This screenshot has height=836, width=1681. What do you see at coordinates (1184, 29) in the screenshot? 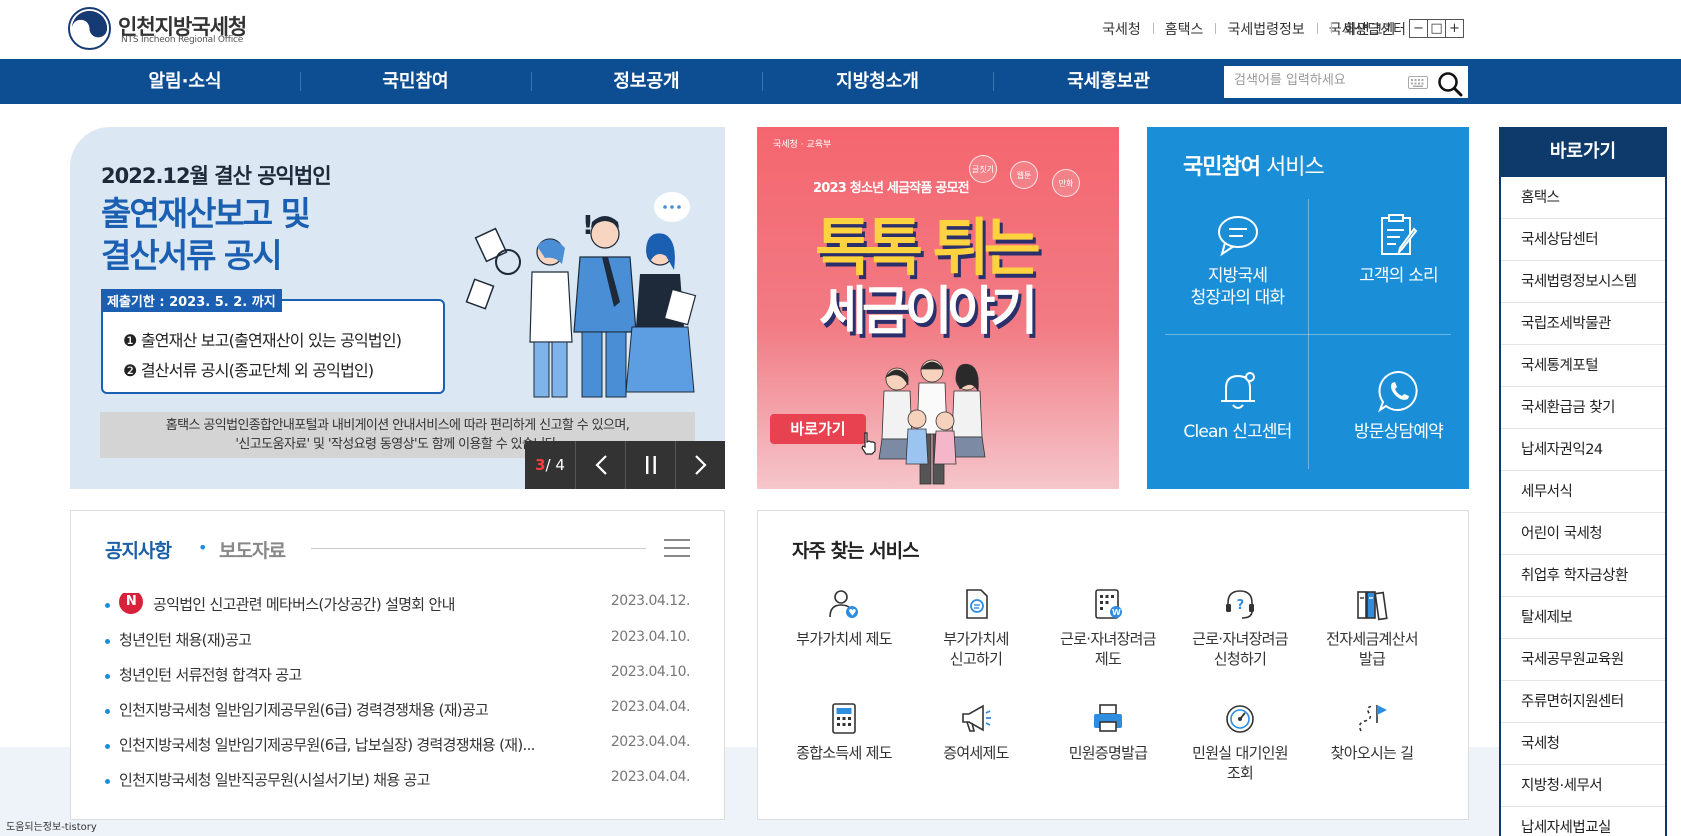
I see `util-link-hometax: 홈택스` at bounding box center [1184, 29].